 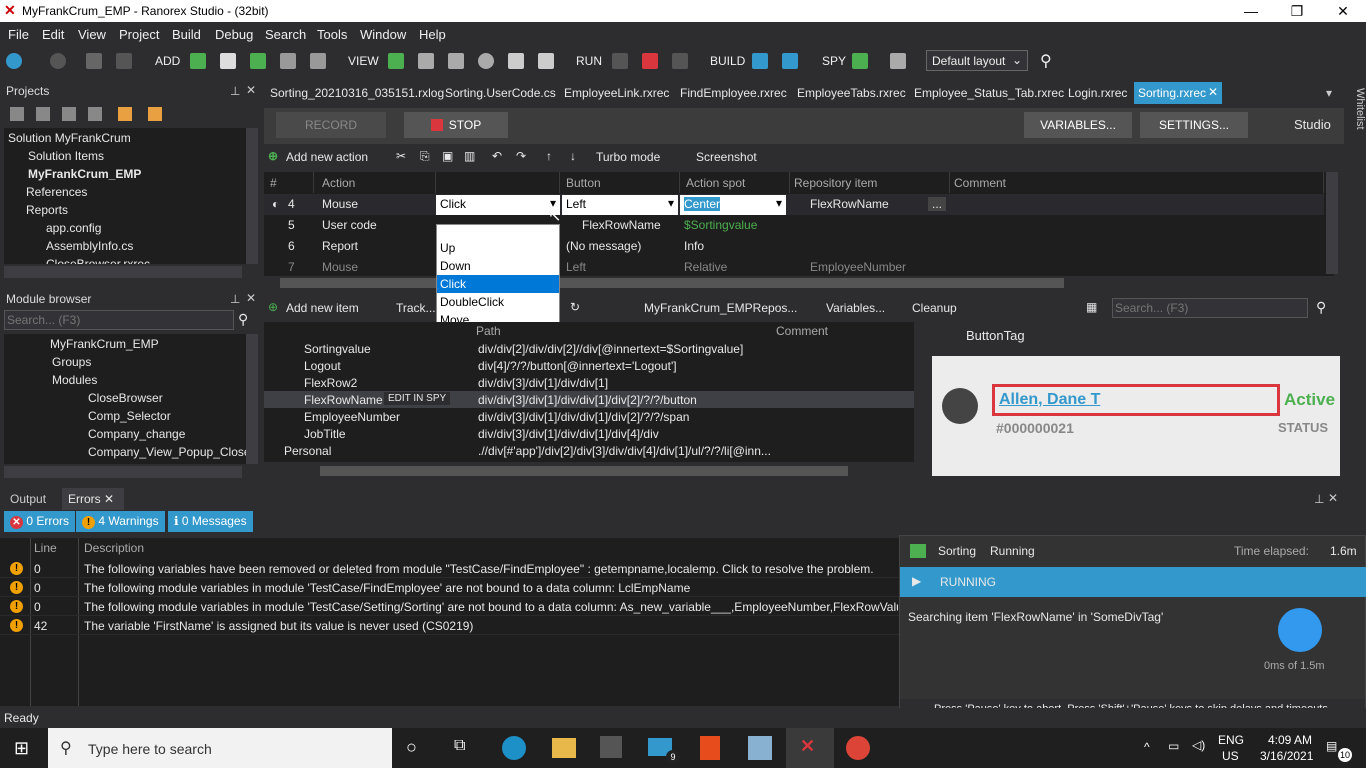 I want to click on output-tab: Output, so click(x=28, y=499).